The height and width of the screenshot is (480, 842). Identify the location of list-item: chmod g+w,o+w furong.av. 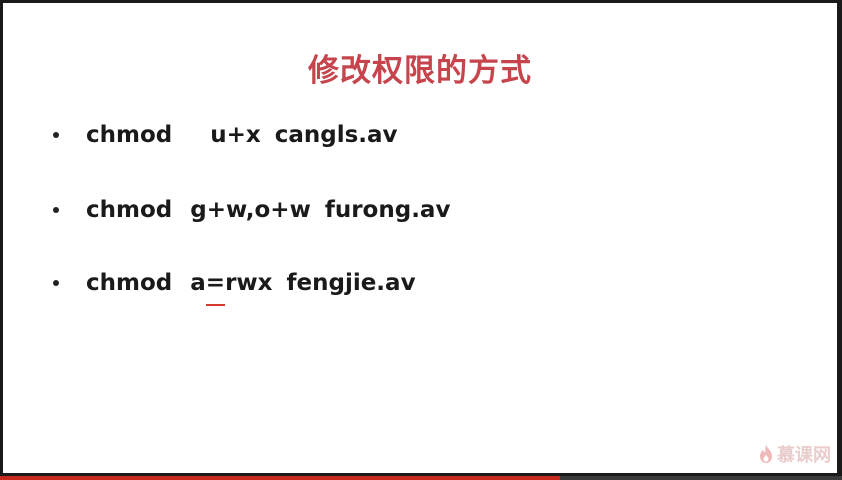
(251, 210).